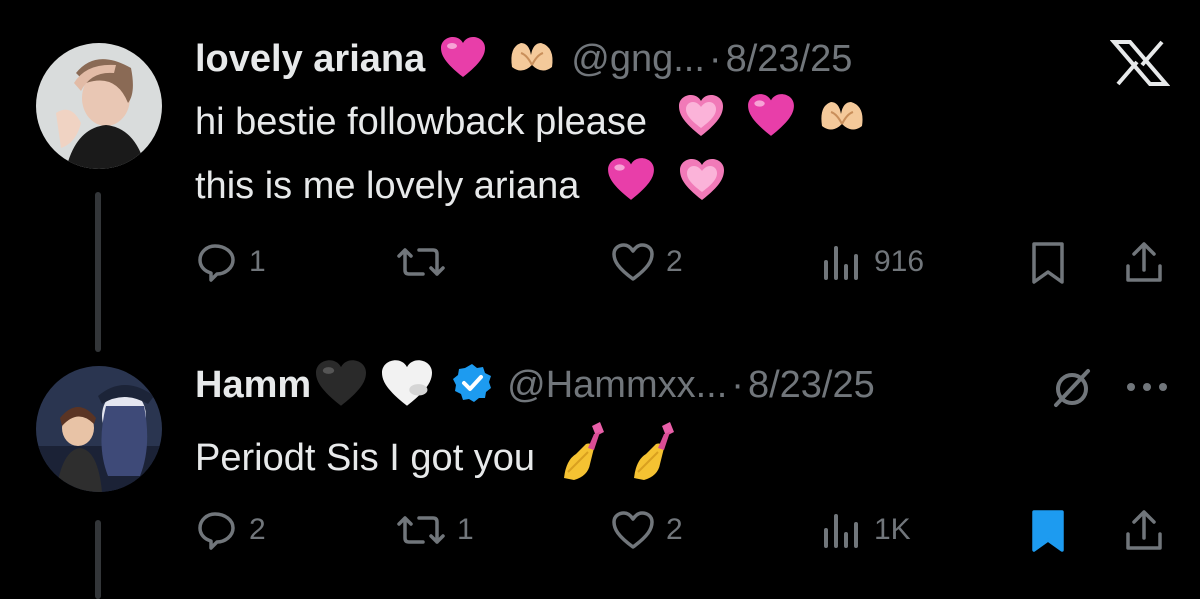 Image resolution: width=1200 pixels, height=599 pixels. I want to click on tweet-text-line: hi bestie followback please, so click(531, 124).